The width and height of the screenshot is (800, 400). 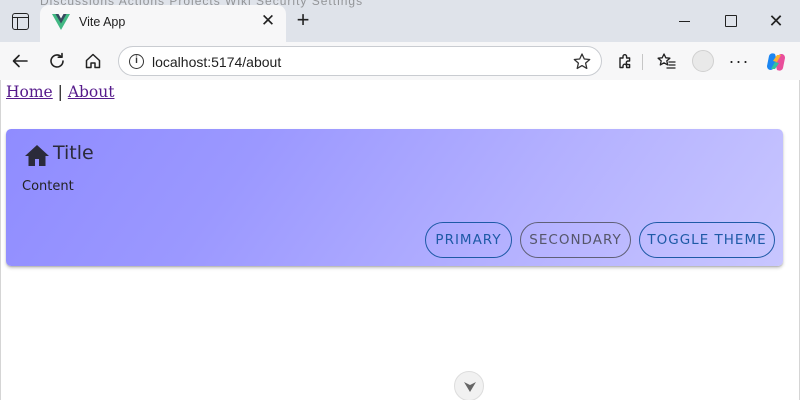 What do you see at coordinates (739, 61) in the screenshot?
I see `settings-more-button: ···` at bounding box center [739, 61].